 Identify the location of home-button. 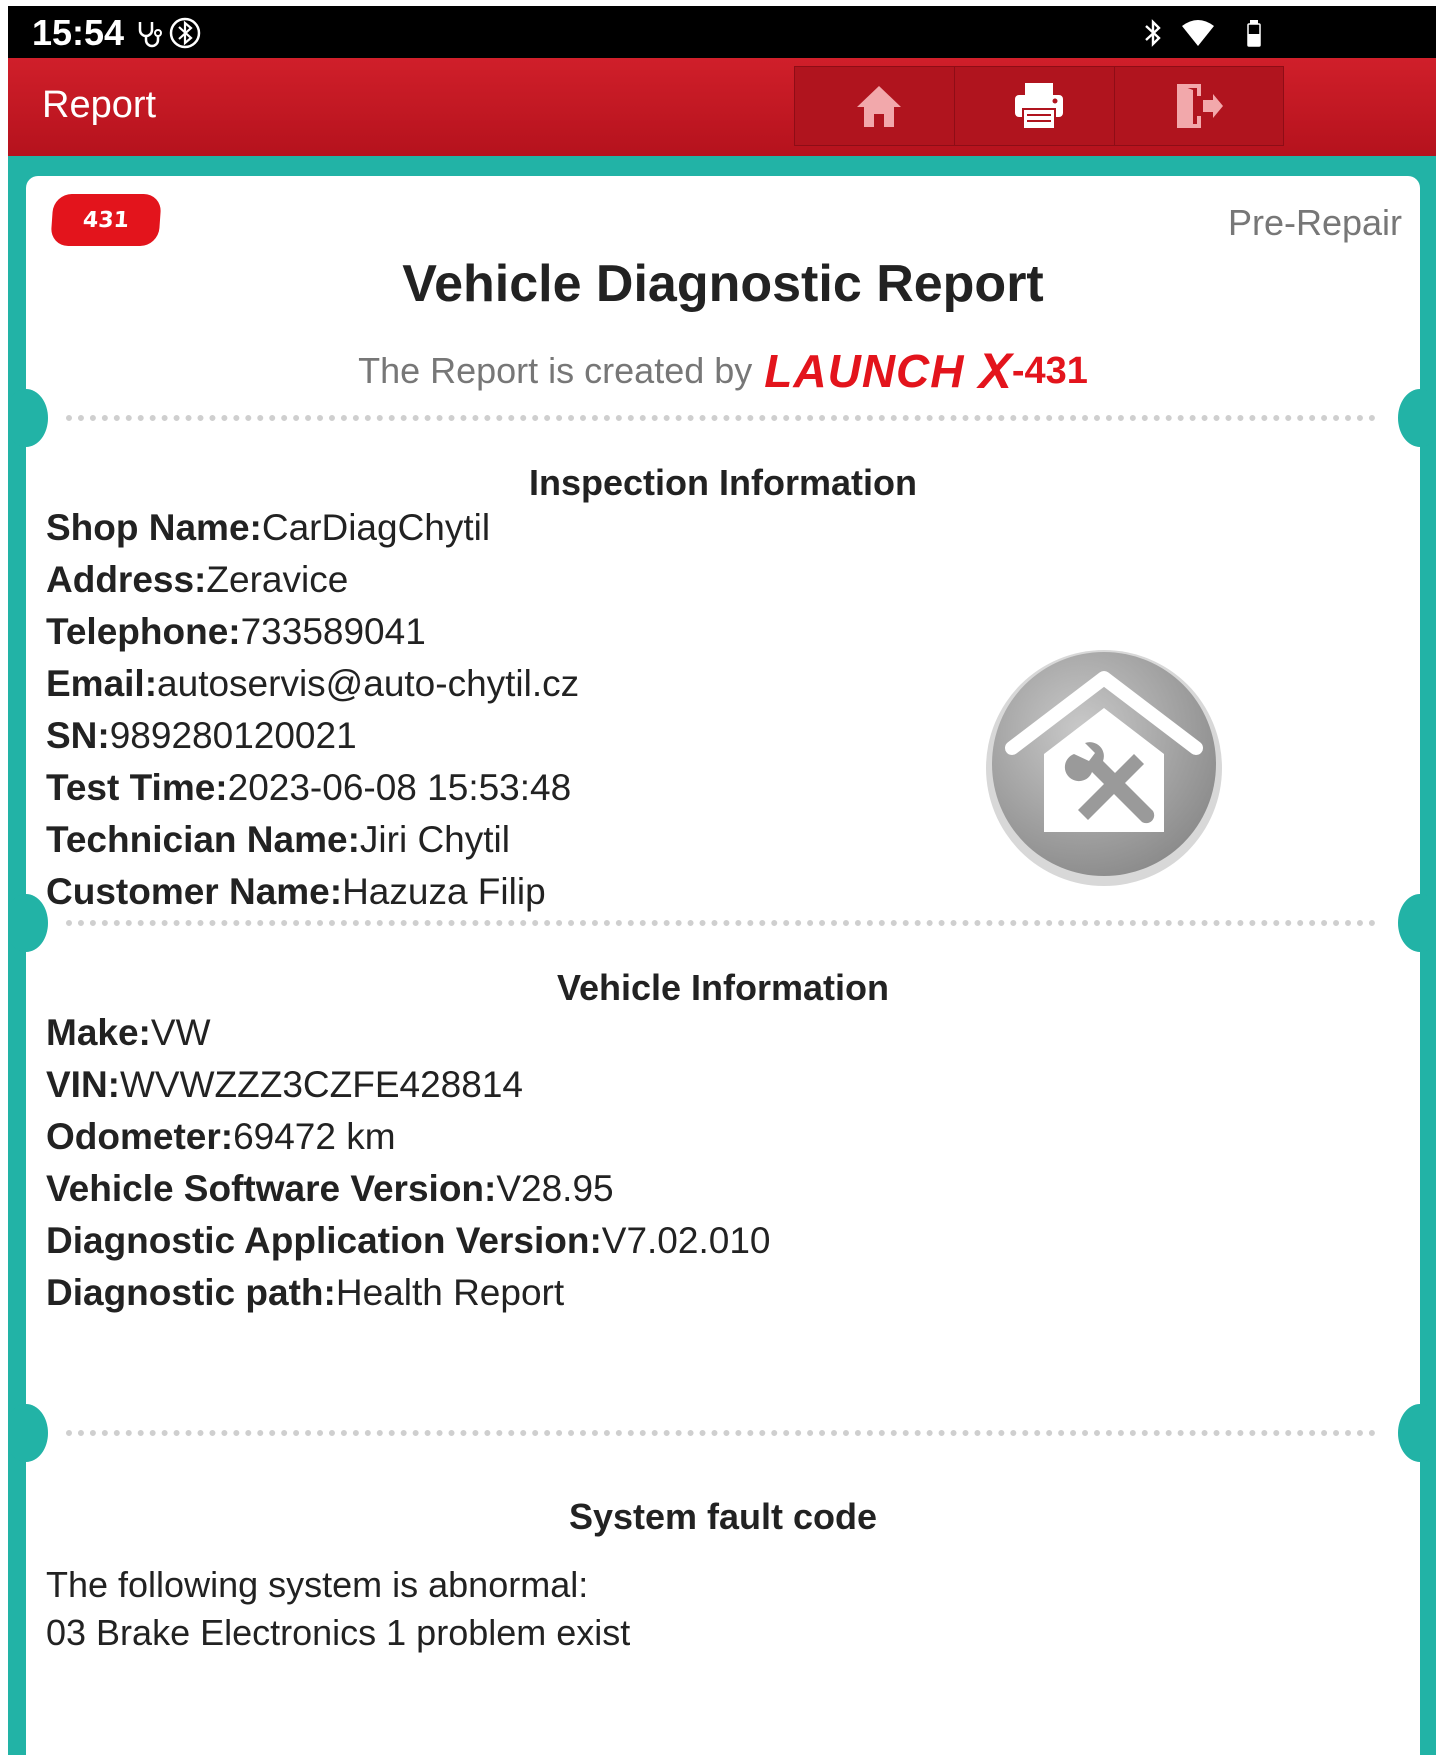
(879, 106).